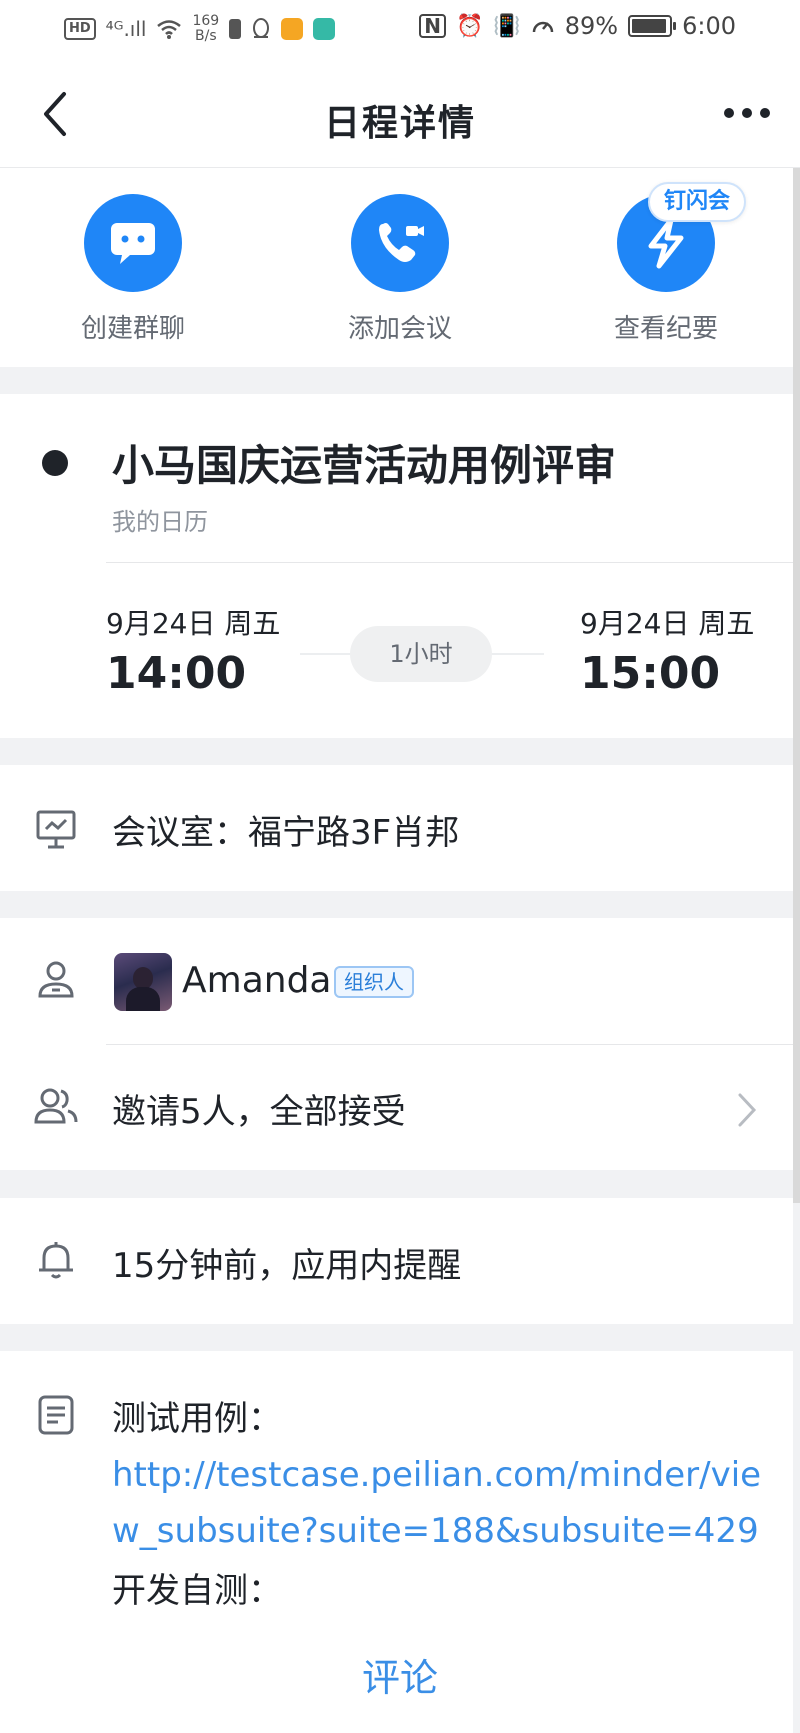 The height and width of the screenshot is (1733, 800). What do you see at coordinates (56, 1415) in the screenshot?
I see `description-icon` at bounding box center [56, 1415].